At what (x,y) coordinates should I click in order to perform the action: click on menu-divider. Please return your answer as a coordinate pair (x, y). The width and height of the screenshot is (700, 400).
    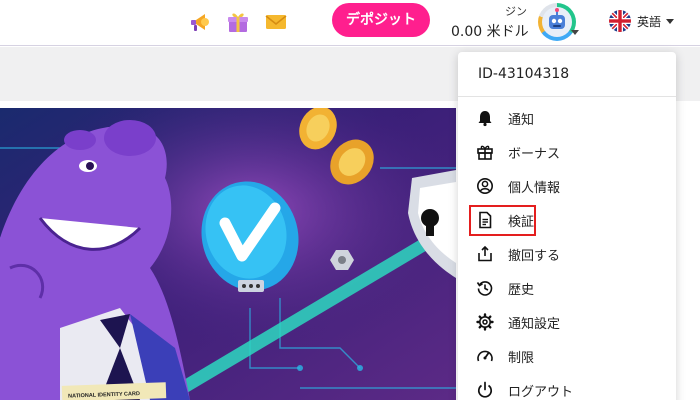
    Looking at the image, I should click on (567, 96).